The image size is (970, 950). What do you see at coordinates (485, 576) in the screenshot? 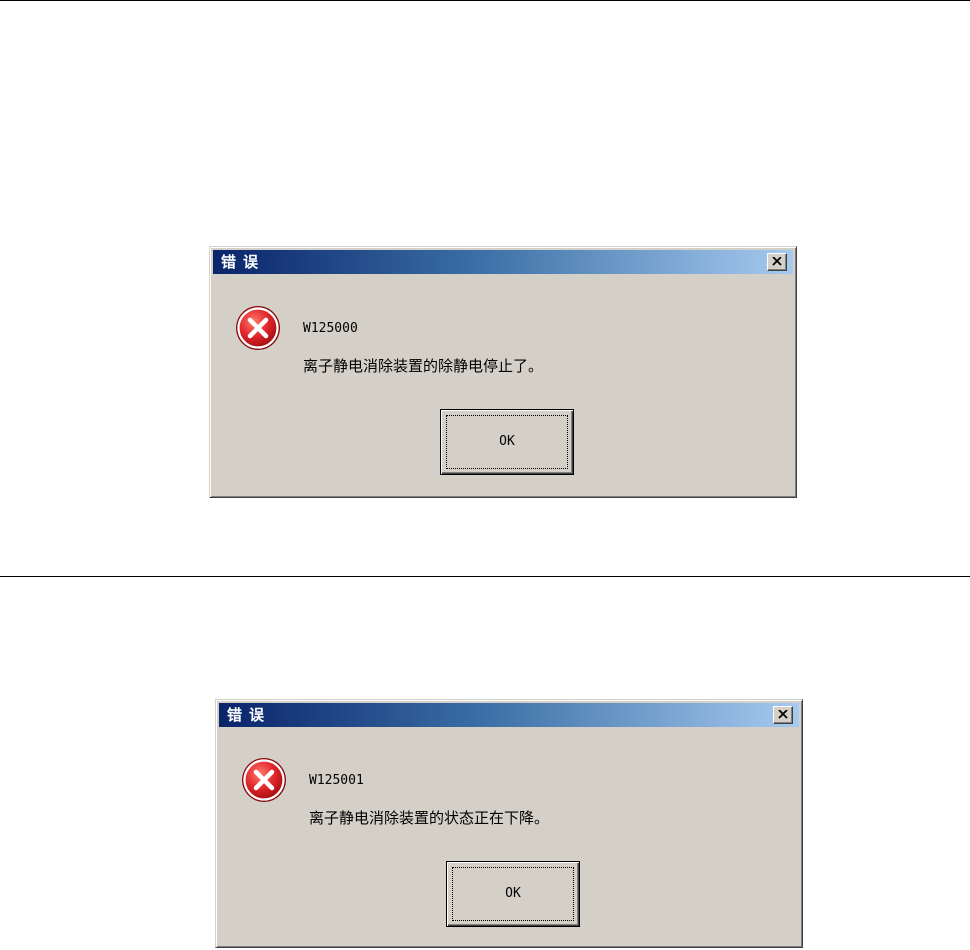
I see `middle-divider` at bounding box center [485, 576].